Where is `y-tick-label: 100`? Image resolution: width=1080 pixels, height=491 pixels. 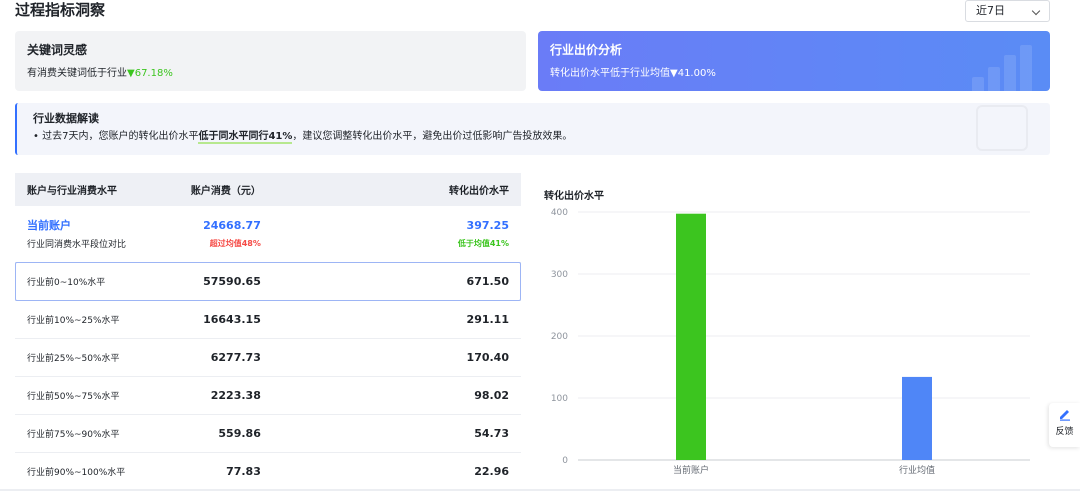
y-tick-label: 100 is located at coordinates (559, 399).